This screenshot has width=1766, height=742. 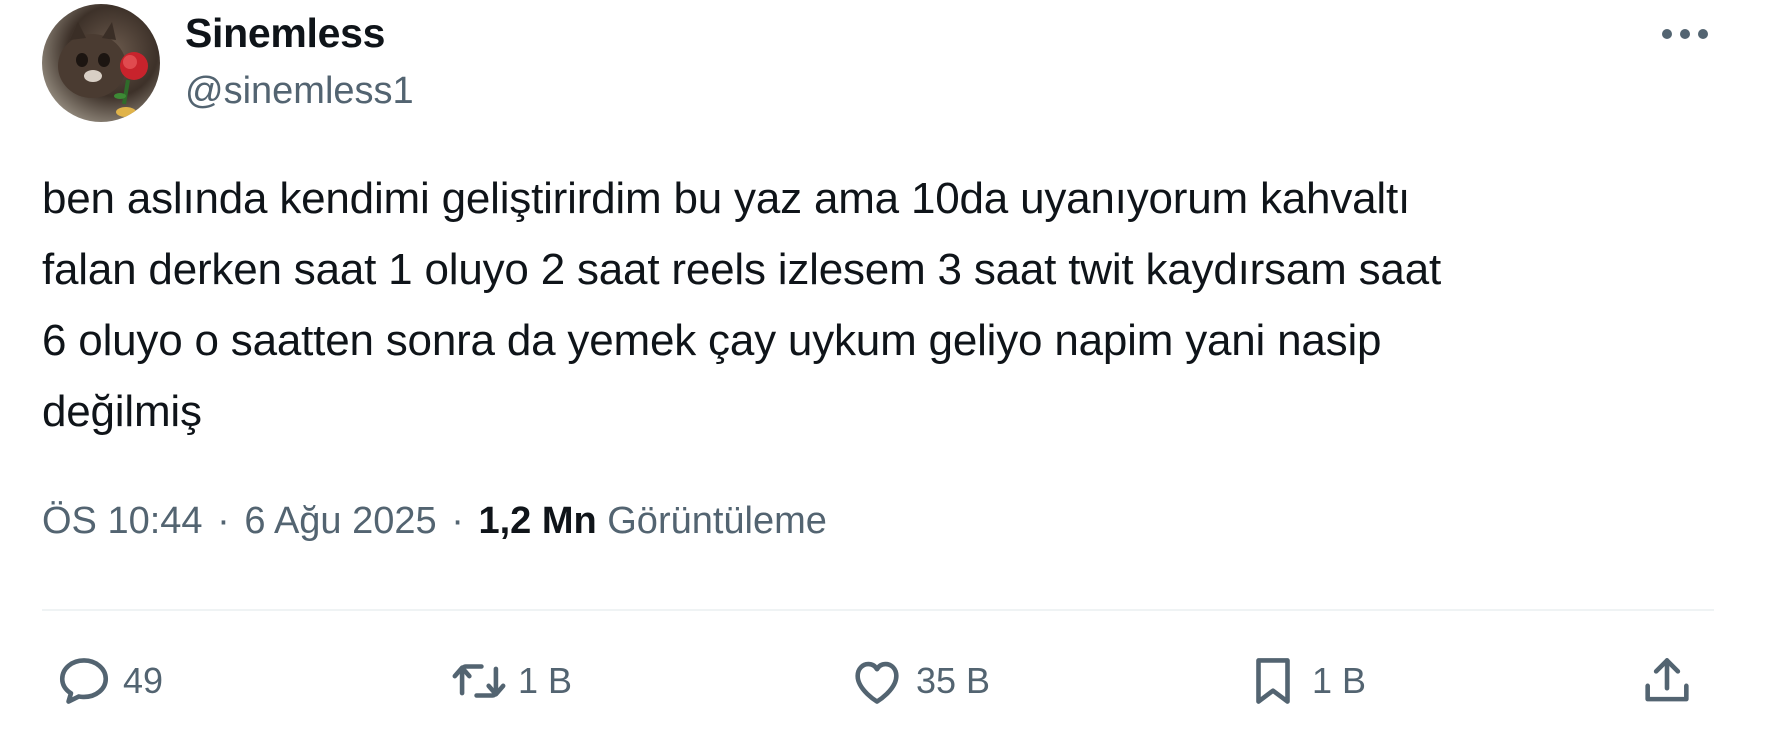 I want to click on retweet-count: 1 B, so click(x=545, y=680).